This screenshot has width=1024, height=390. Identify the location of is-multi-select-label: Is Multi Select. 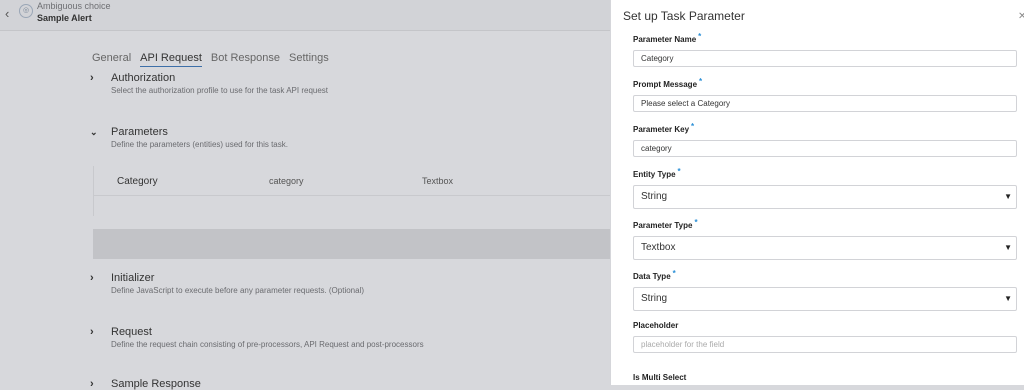
(660, 377).